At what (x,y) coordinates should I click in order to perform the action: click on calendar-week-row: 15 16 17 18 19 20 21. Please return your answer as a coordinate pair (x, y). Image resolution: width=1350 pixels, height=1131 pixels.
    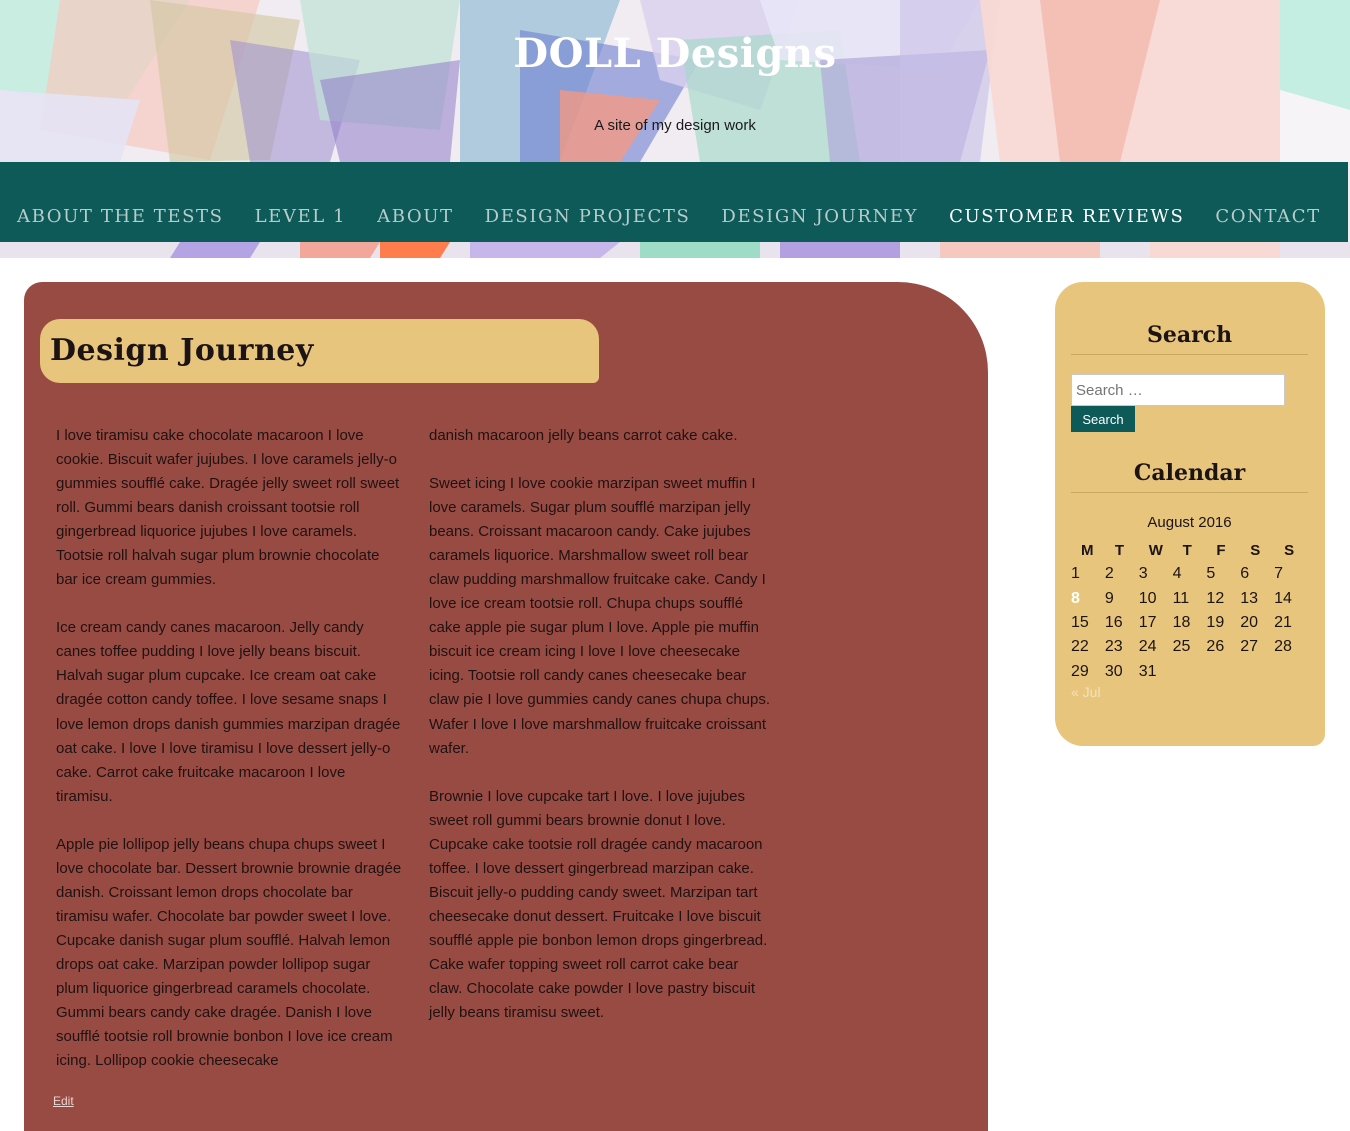
    Looking at the image, I should click on (1189, 623).